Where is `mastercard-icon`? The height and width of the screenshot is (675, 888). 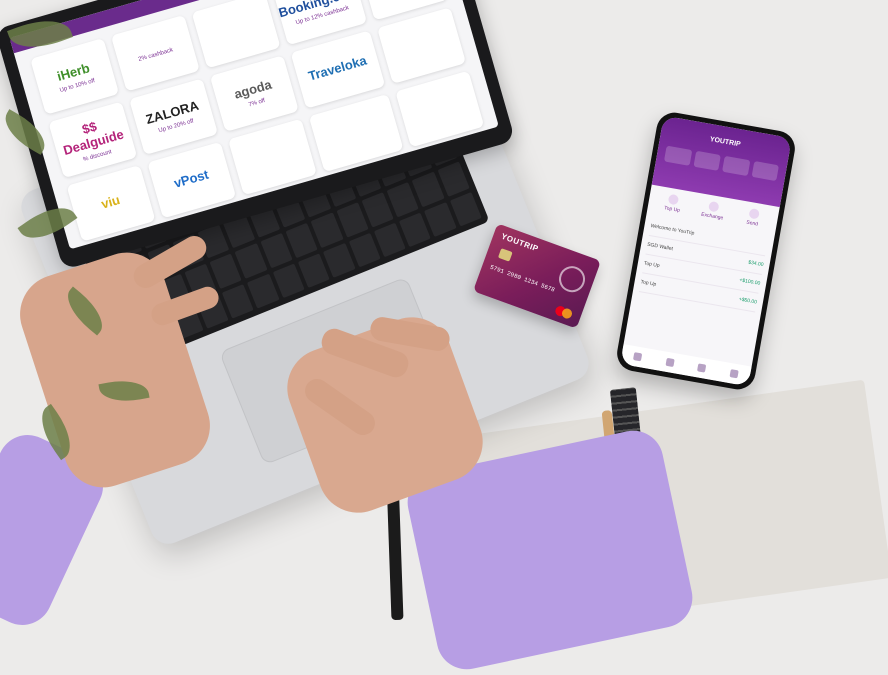 mastercard-icon is located at coordinates (563, 312).